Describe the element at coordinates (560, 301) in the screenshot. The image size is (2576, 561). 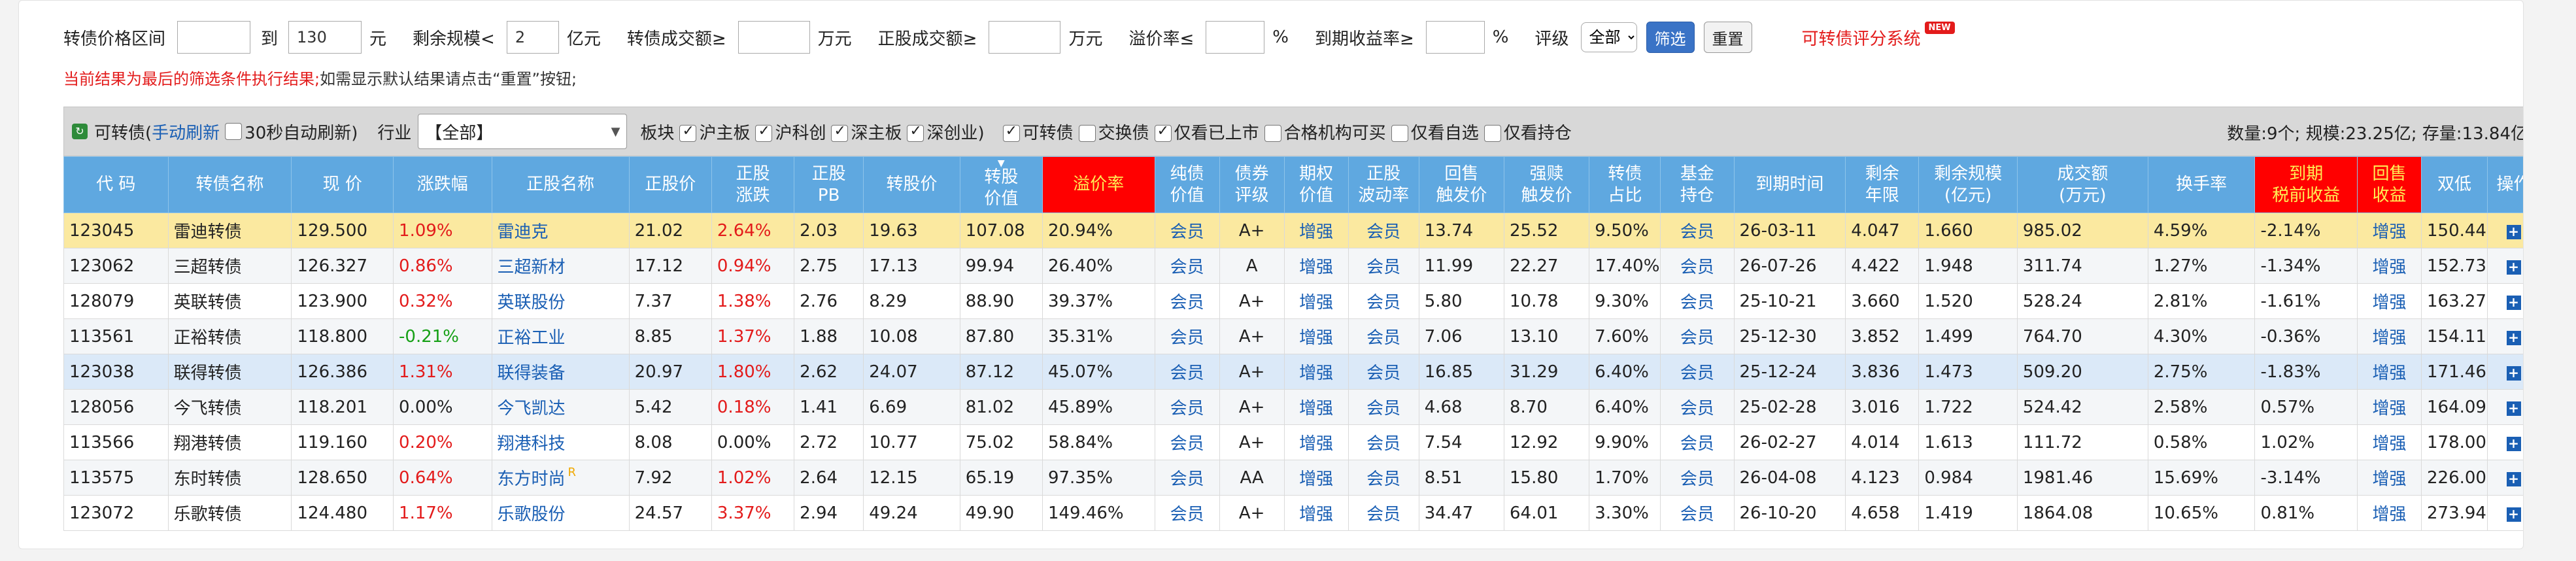
I see `cell-col-4: 英联股份` at that location.